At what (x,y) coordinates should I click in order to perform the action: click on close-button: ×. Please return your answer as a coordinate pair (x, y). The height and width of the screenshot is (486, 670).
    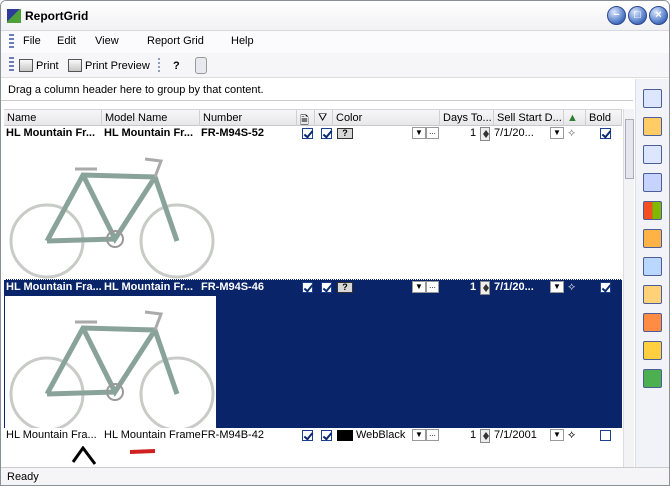
    Looking at the image, I should click on (658, 15).